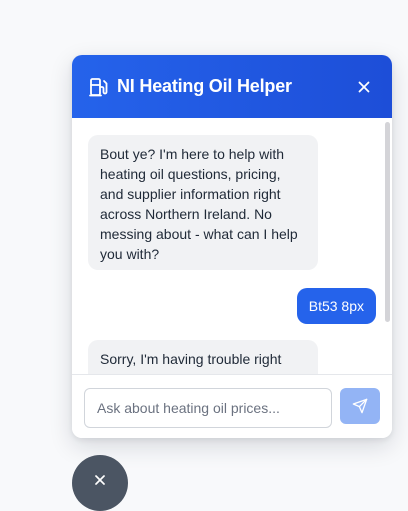  Describe the element at coordinates (203, 357) in the screenshot. I see `bot-message: Sorry, I'm having trouble right` at that location.